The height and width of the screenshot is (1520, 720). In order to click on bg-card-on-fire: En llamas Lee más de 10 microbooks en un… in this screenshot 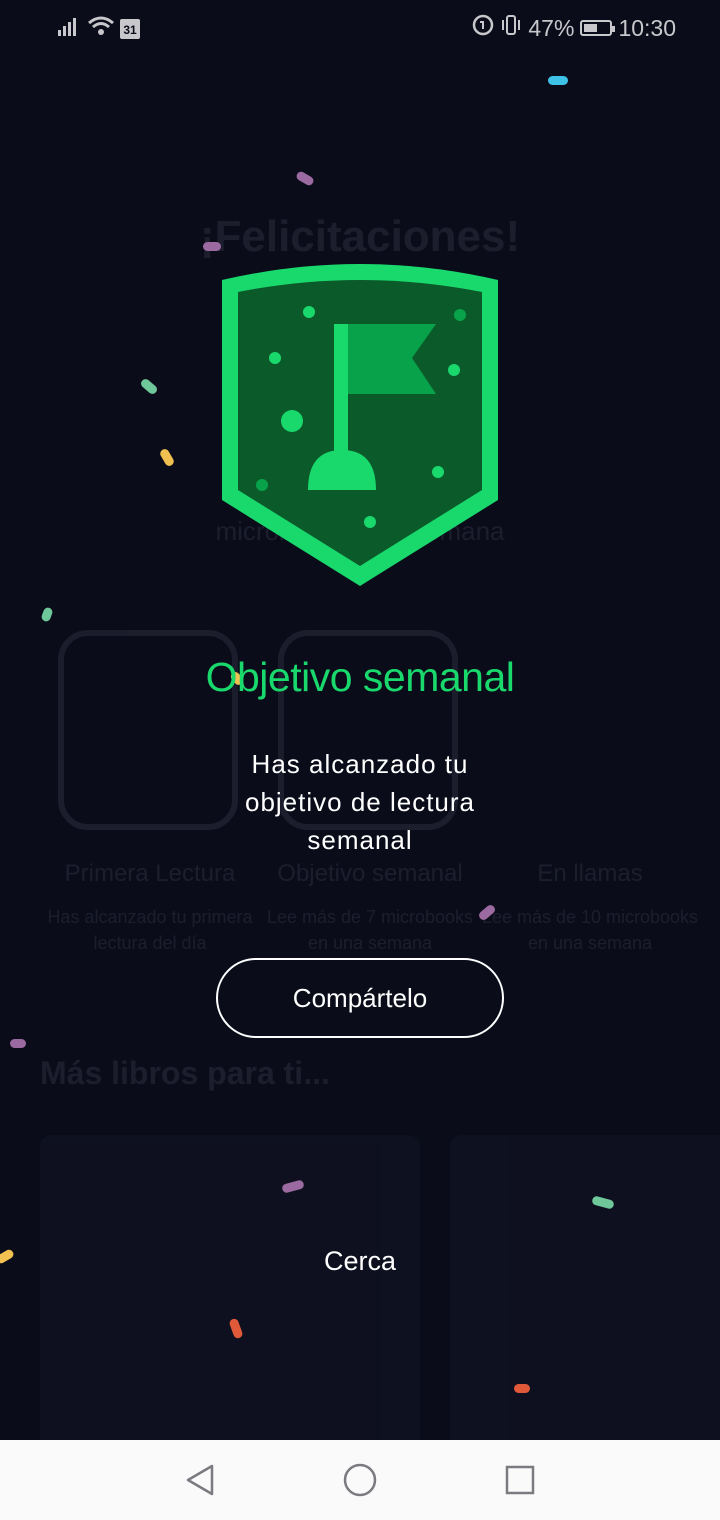, I will do `click(590, 908)`.